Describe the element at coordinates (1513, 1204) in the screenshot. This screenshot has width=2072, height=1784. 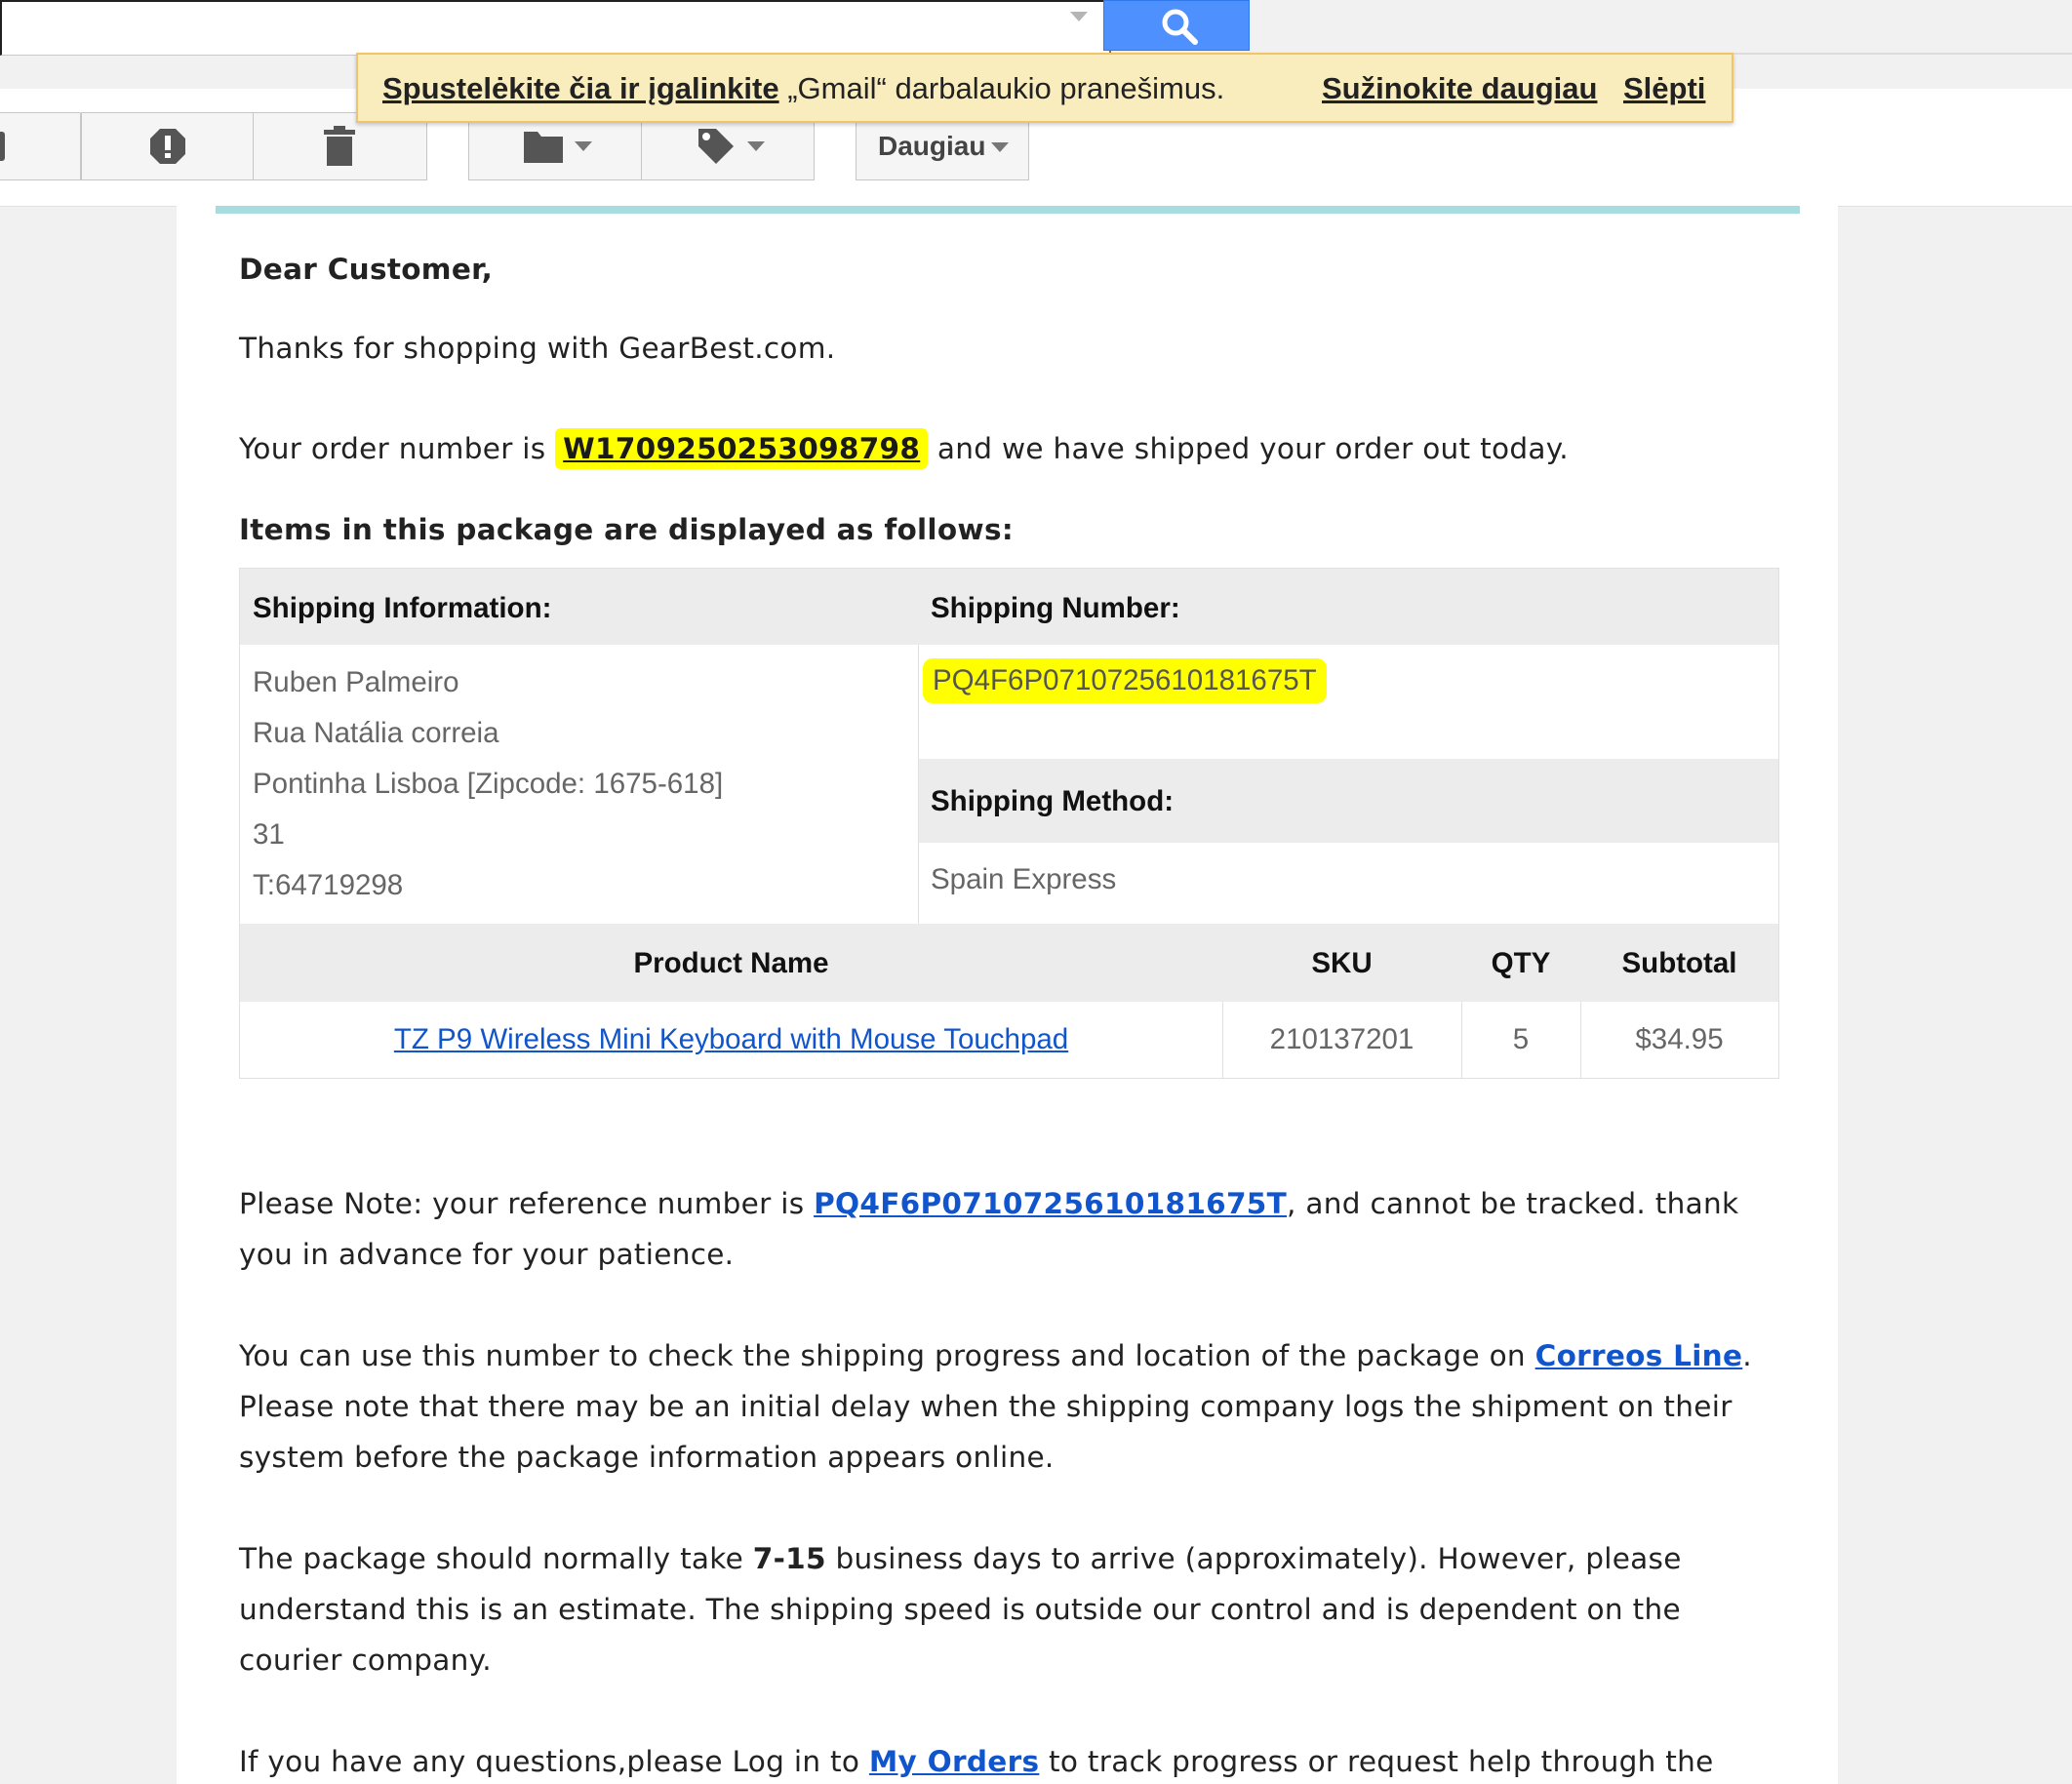
I see `note-suffix: , and cannot be tracked. thank` at that location.